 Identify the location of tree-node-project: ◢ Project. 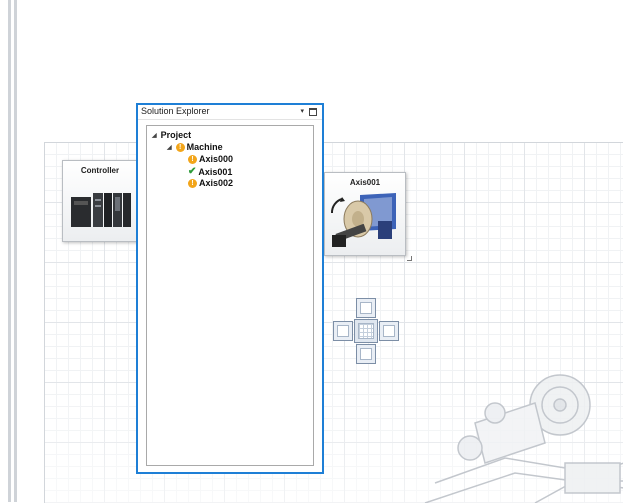
(171, 135).